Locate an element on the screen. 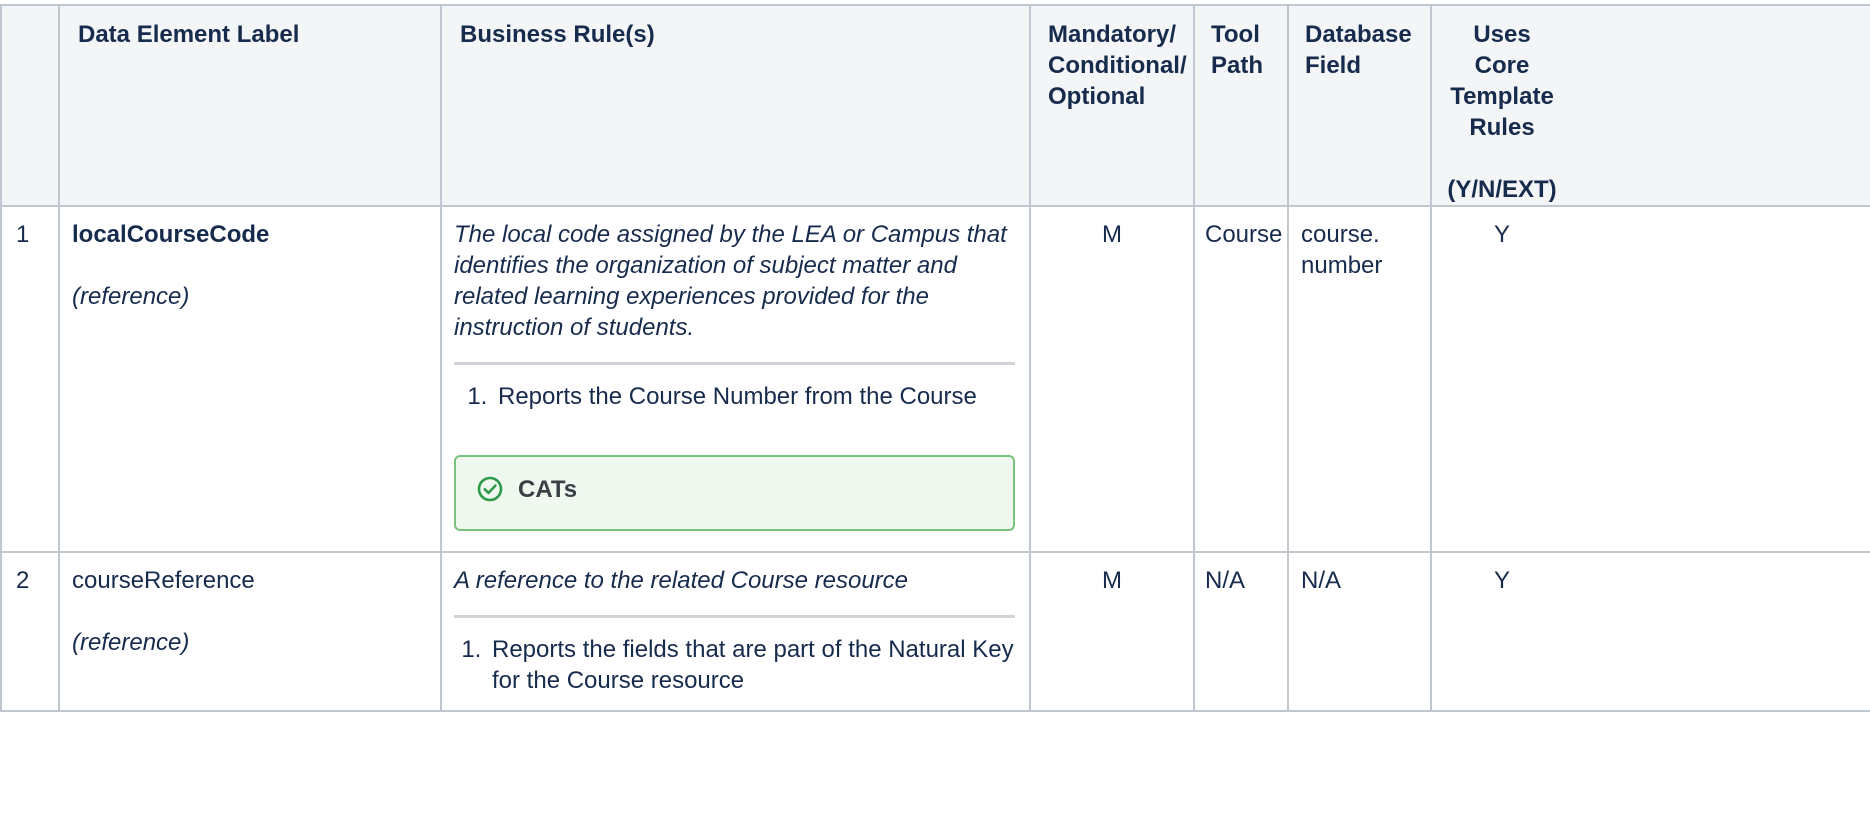 The width and height of the screenshot is (1870, 826). data-element-name: courseReference is located at coordinates (163, 580).